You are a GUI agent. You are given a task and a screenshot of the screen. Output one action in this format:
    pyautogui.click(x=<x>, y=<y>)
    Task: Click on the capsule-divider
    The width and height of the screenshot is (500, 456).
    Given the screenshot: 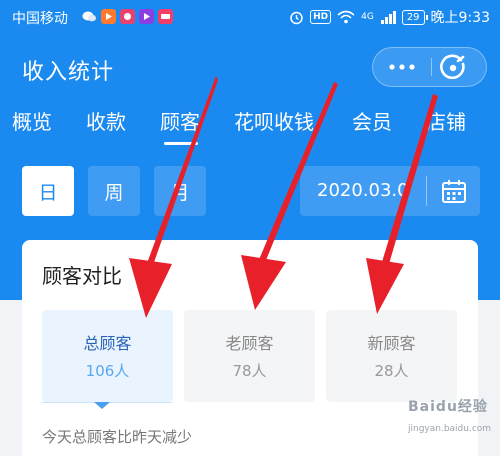 What is the action you would take?
    pyautogui.click(x=431, y=67)
    